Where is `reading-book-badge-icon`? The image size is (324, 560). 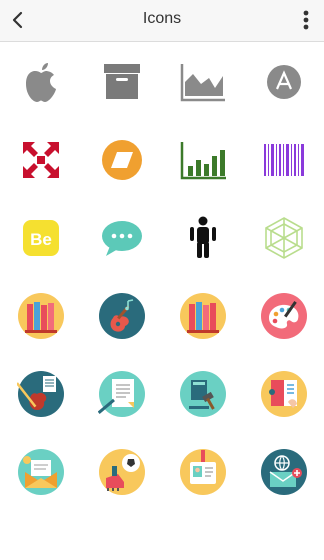
reading-book-badge-icon is located at coordinates (283, 394).